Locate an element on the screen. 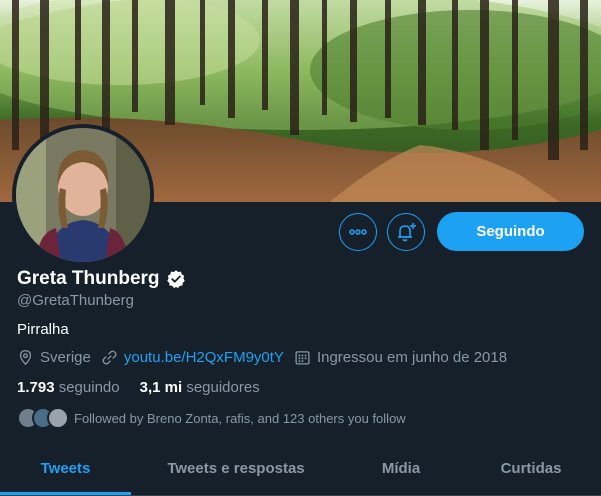  location: Sverige is located at coordinates (54, 357).